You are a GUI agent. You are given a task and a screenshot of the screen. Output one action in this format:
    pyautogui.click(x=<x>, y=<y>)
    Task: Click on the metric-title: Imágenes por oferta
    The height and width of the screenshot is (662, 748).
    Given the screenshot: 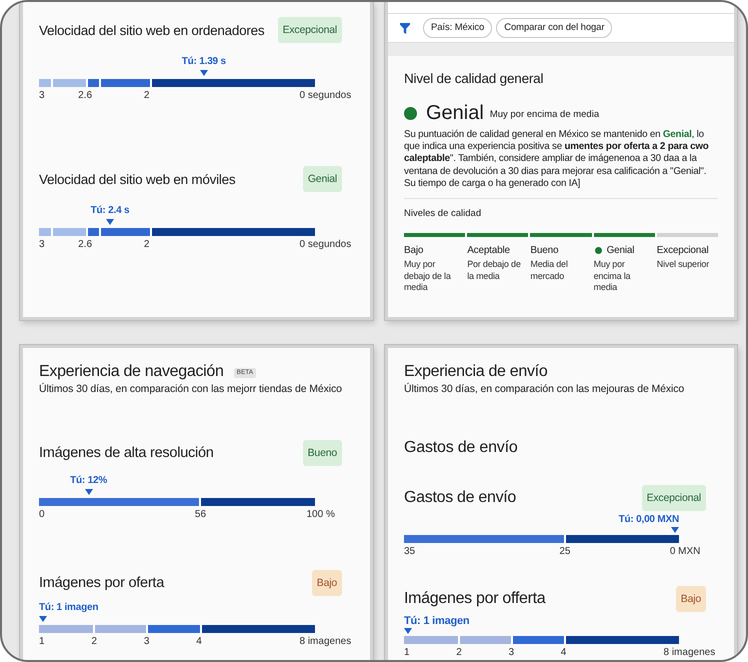 What is the action you would take?
    pyautogui.click(x=101, y=583)
    